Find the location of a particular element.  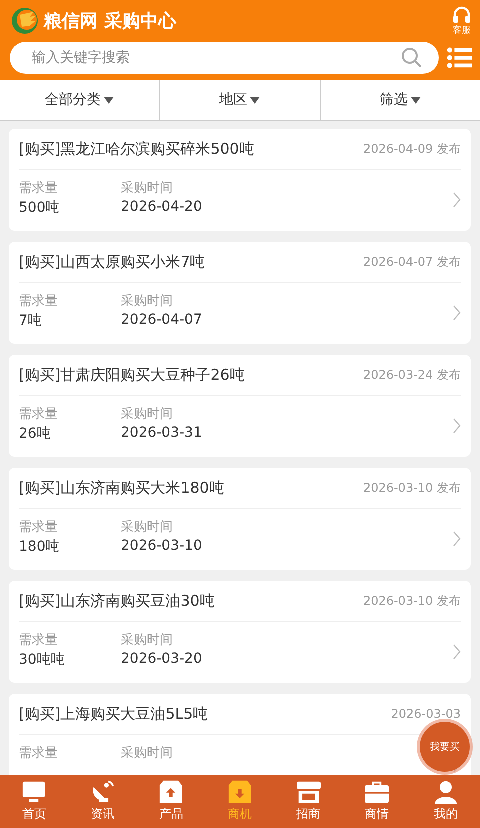

nav-tab: 产品 is located at coordinates (171, 801).